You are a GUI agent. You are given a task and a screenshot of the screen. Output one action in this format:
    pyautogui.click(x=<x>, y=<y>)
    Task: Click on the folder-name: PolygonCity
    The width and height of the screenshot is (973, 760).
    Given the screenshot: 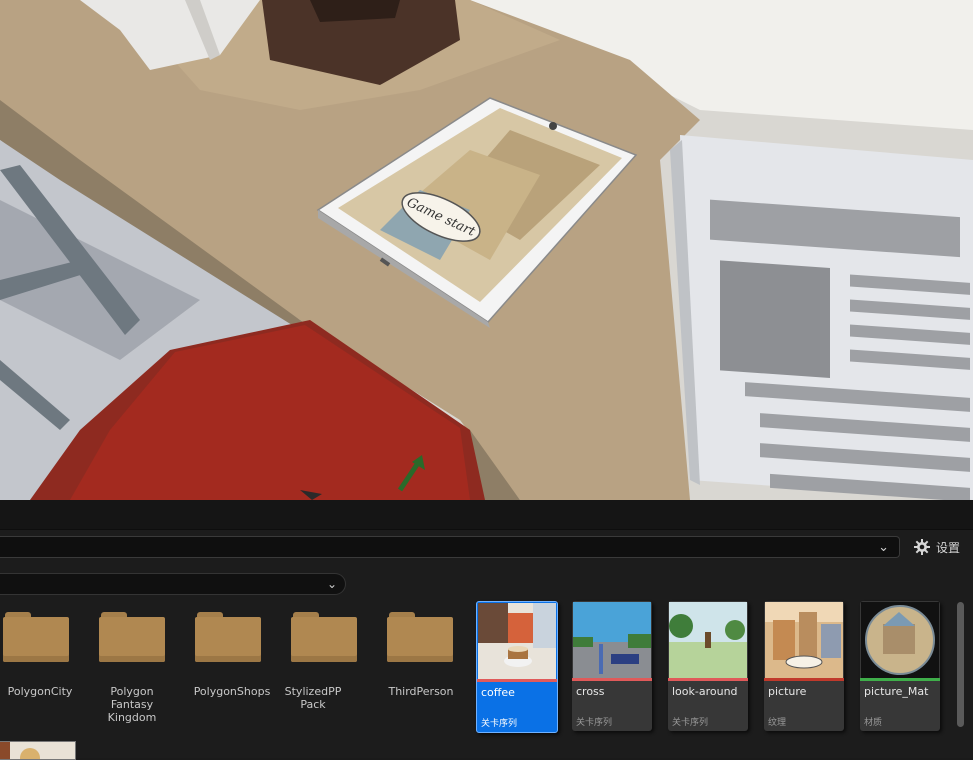 What is the action you would take?
    pyautogui.click(x=40, y=691)
    